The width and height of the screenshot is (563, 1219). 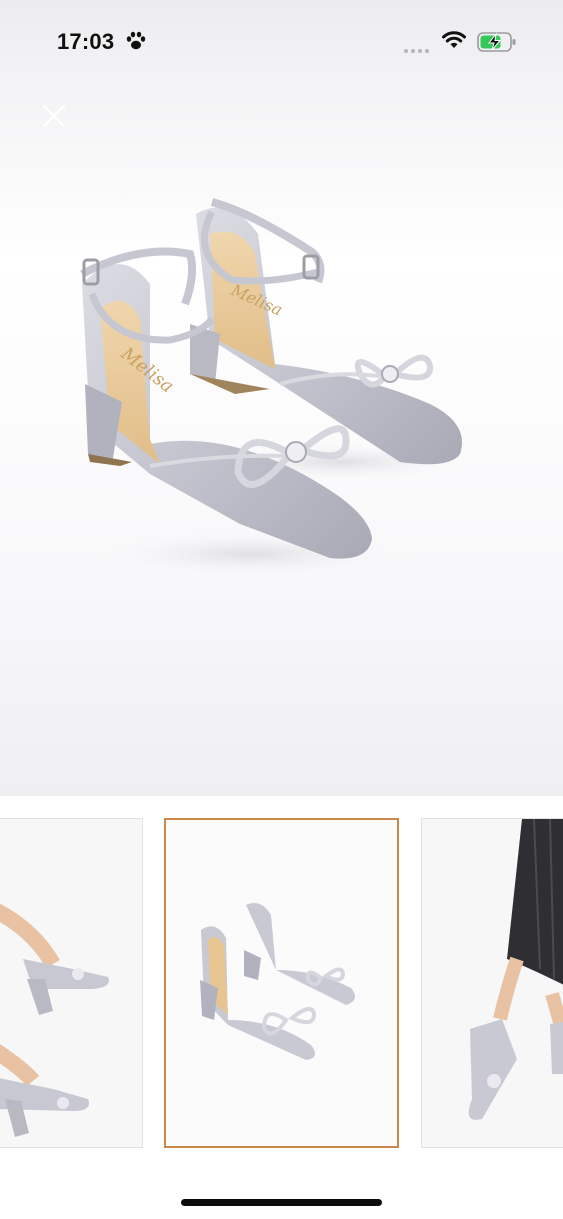 What do you see at coordinates (54, 116) in the screenshot?
I see `close-icon` at bounding box center [54, 116].